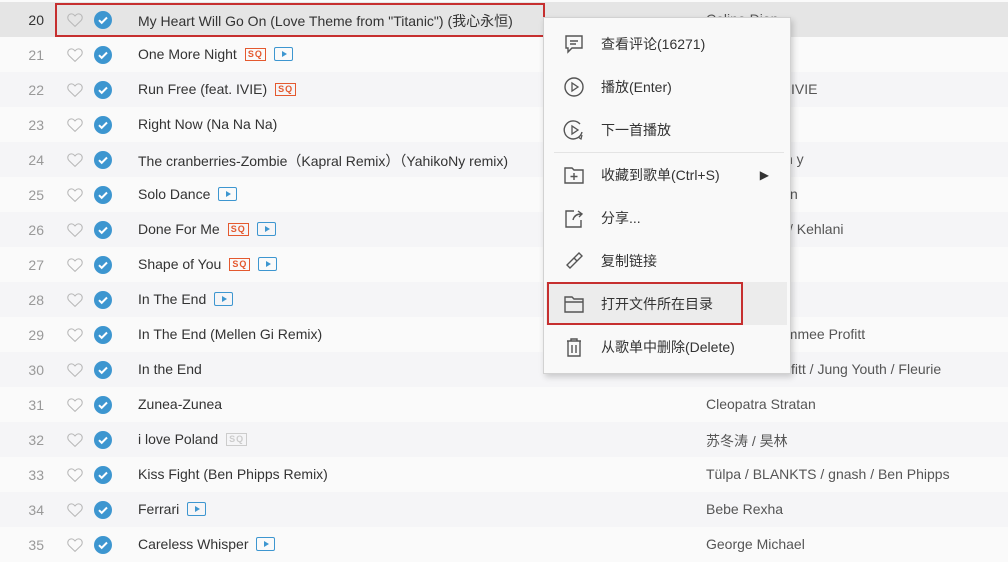 This screenshot has width=1008, height=562. Describe the element at coordinates (744, 509) in the screenshot. I see `song-artist: Bebe Rexha` at that location.